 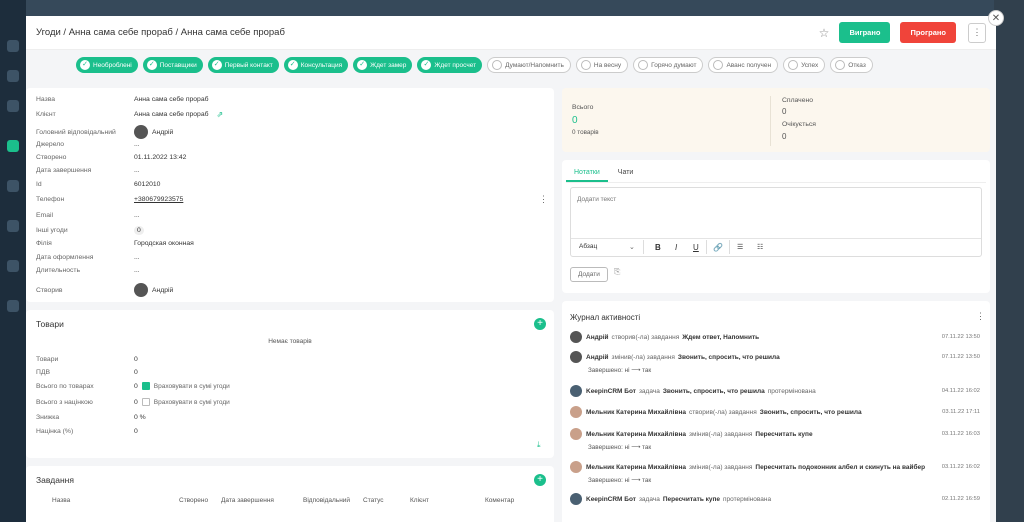 What do you see at coordinates (658, 247) in the screenshot?
I see `bold-button: B` at bounding box center [658, 247].